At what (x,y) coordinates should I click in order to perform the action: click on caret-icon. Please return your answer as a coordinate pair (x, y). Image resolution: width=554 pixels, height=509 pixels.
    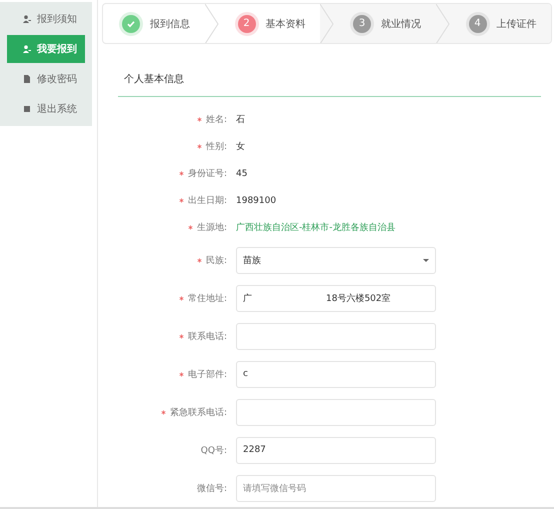
    Looking at the image, I should click on (426, 260).